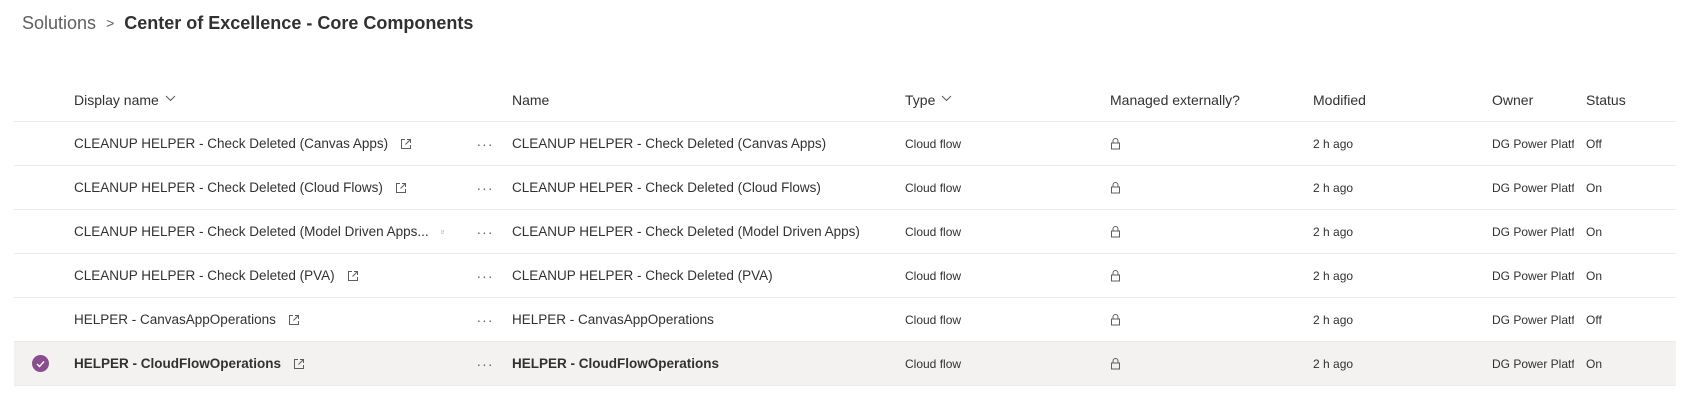 Image resolution: width=1683 pixels, height=413 pixels. I want to click on column-header-label: Managed externally?, so click(1175, 99).